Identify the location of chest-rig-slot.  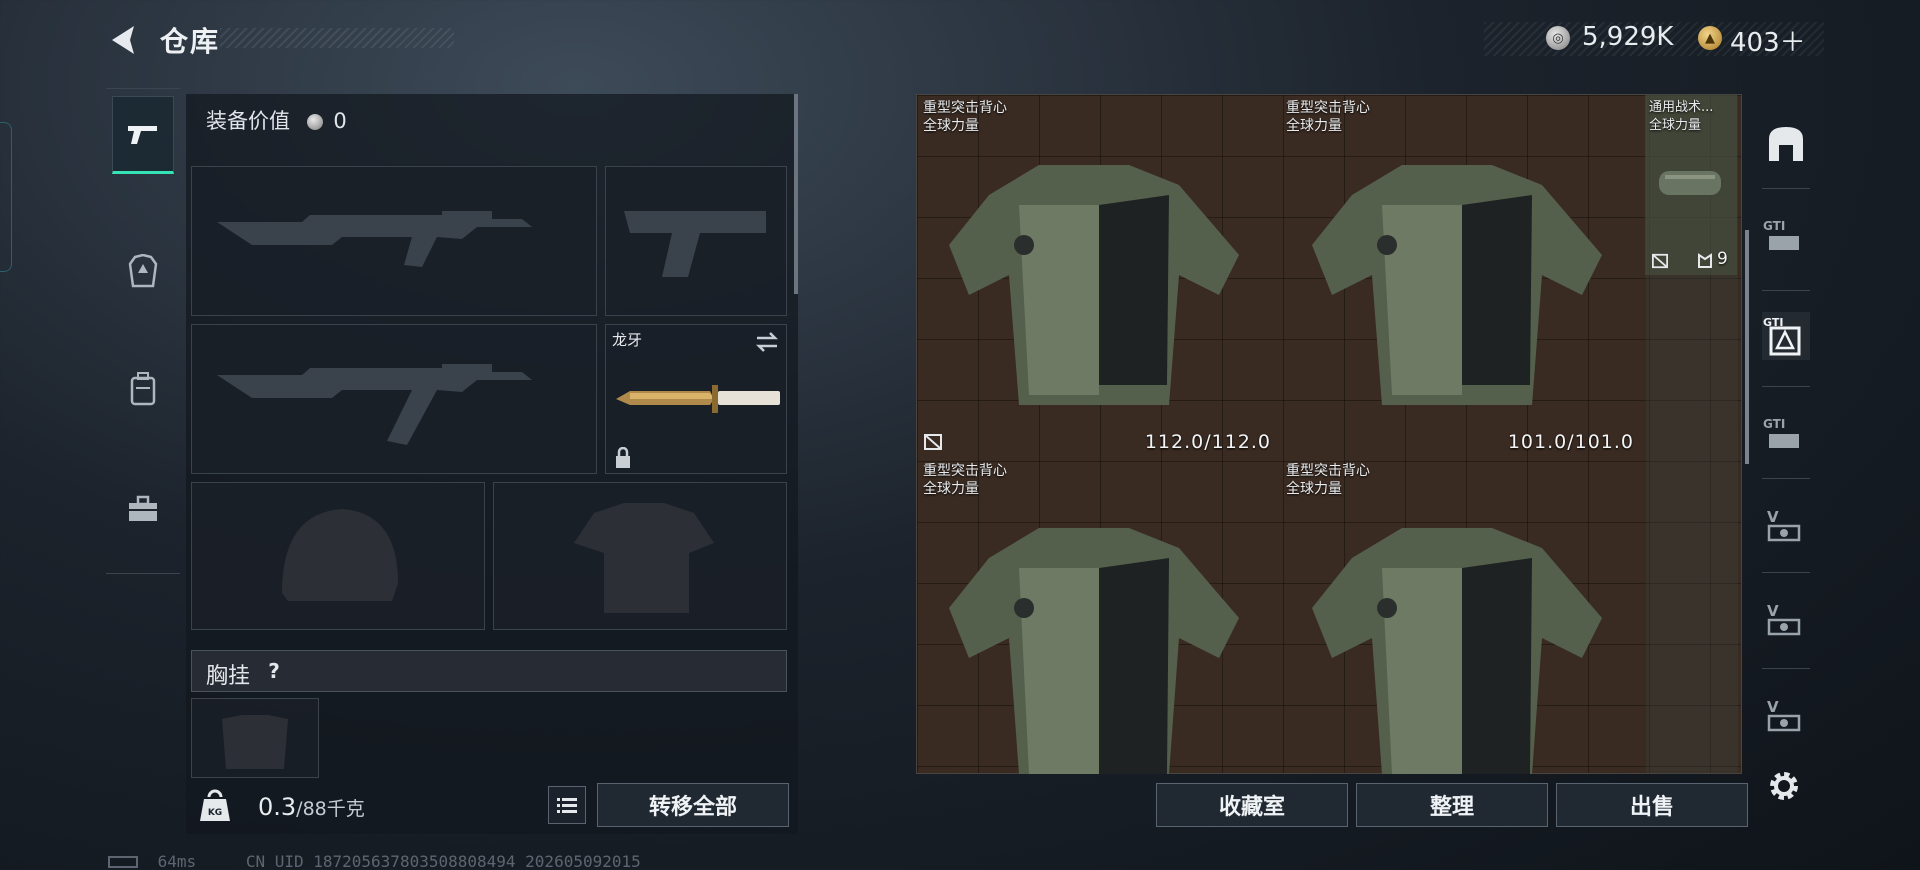
(255, 738).